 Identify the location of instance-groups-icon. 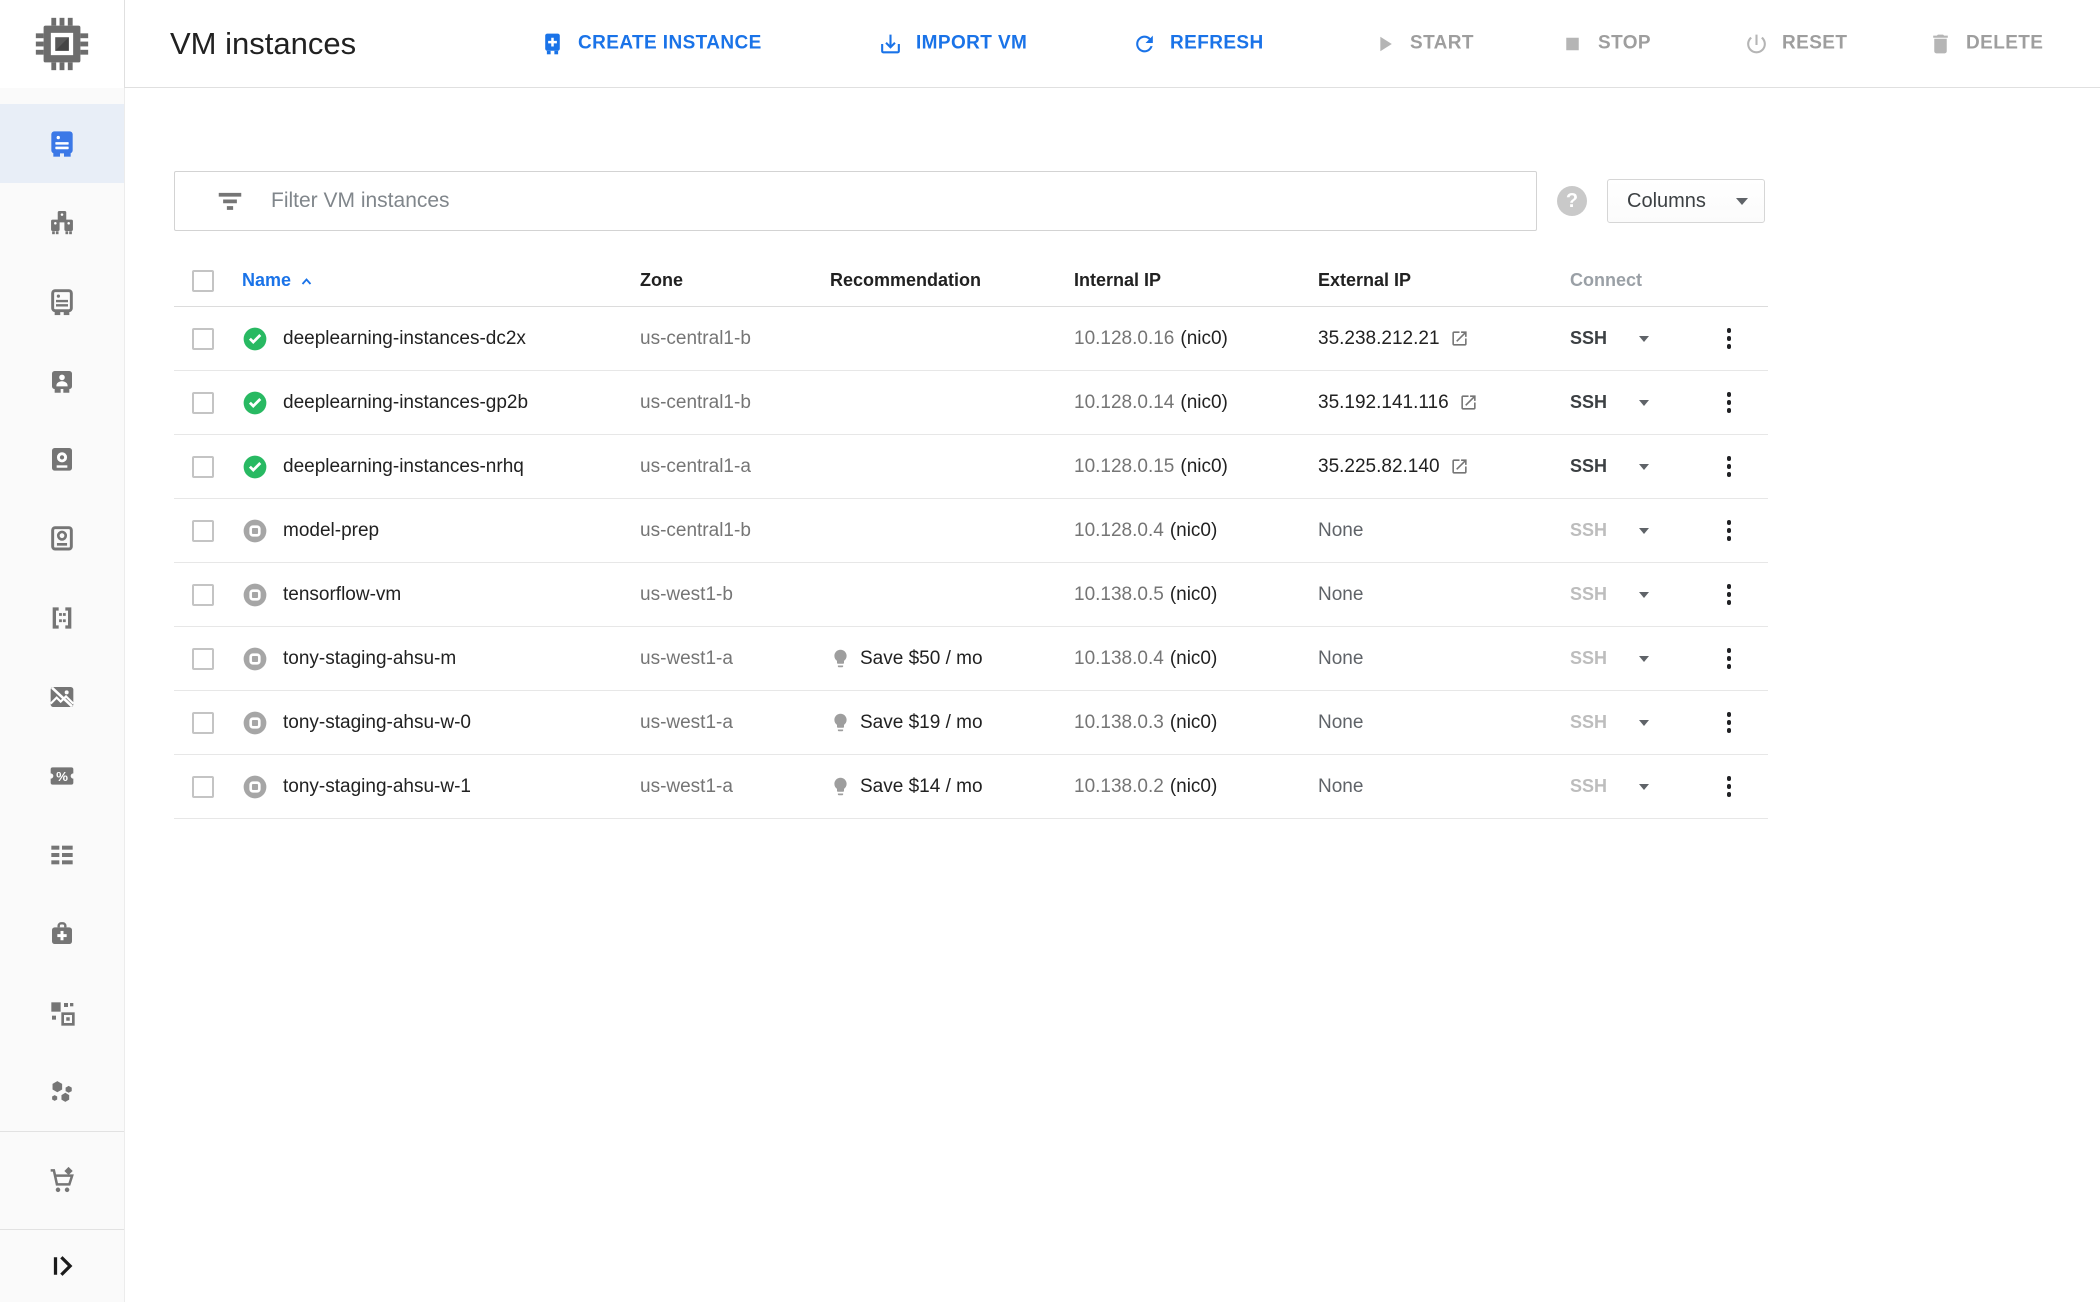
(62, 223).